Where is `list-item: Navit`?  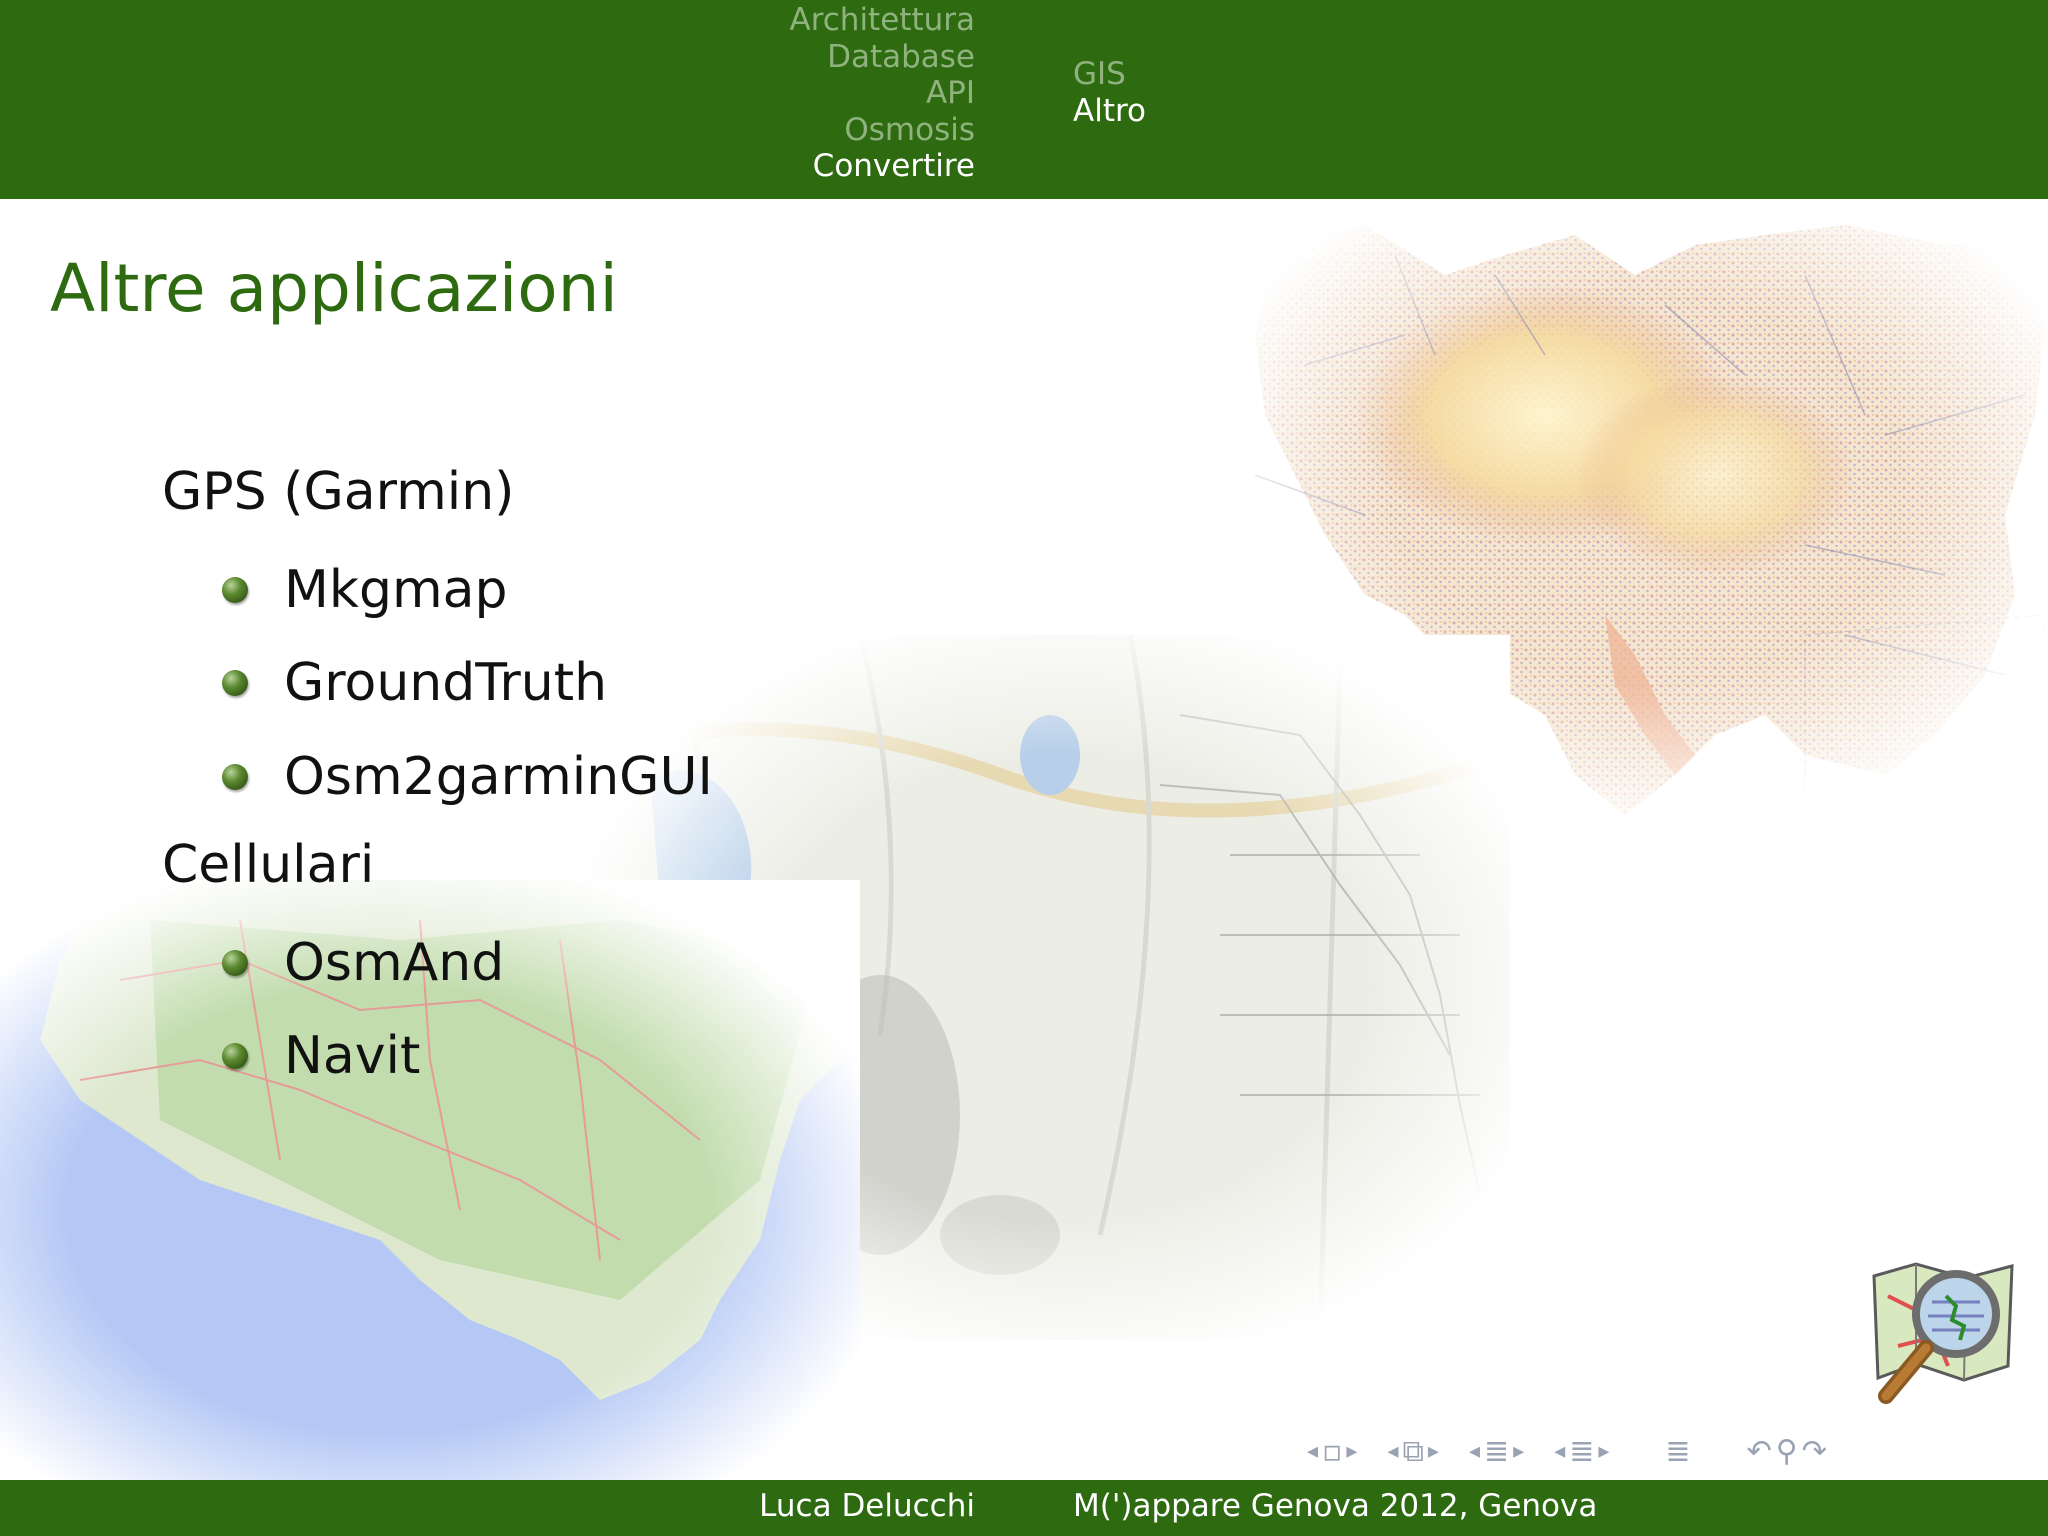 list-item: Navit is located at coordinates (321, 1056).